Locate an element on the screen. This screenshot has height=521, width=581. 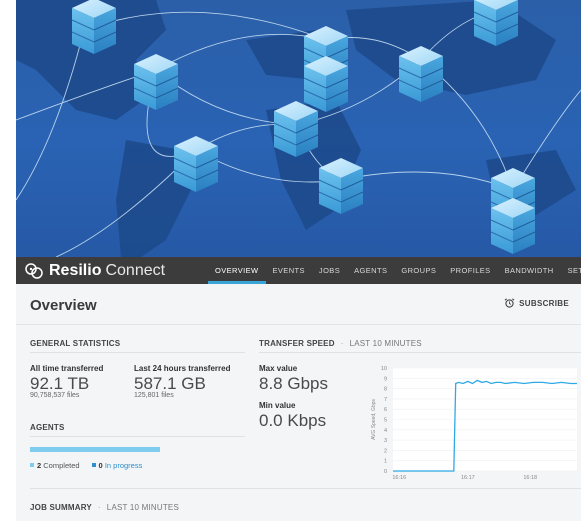
page-header: Overview SUBSCRIBE is located at coordinates (298, 304).